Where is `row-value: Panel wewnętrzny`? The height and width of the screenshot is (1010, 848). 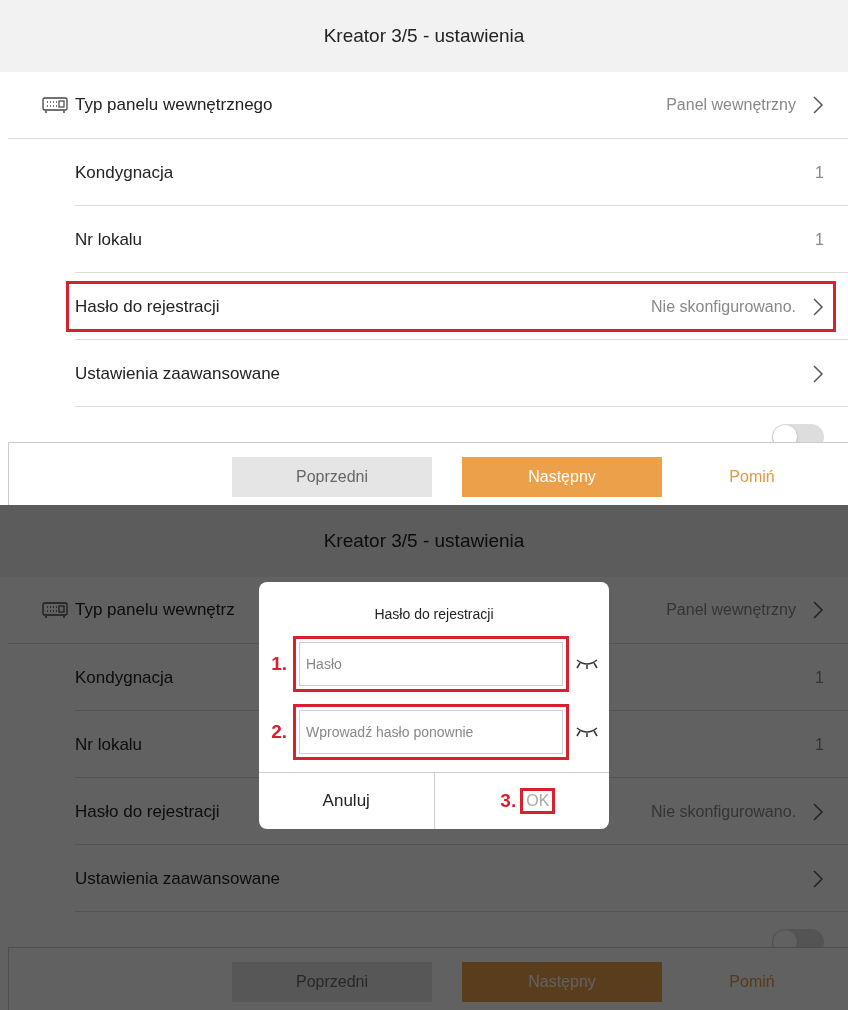
row-value: Panel wewnętrzny is located at coordinates (731, 105).